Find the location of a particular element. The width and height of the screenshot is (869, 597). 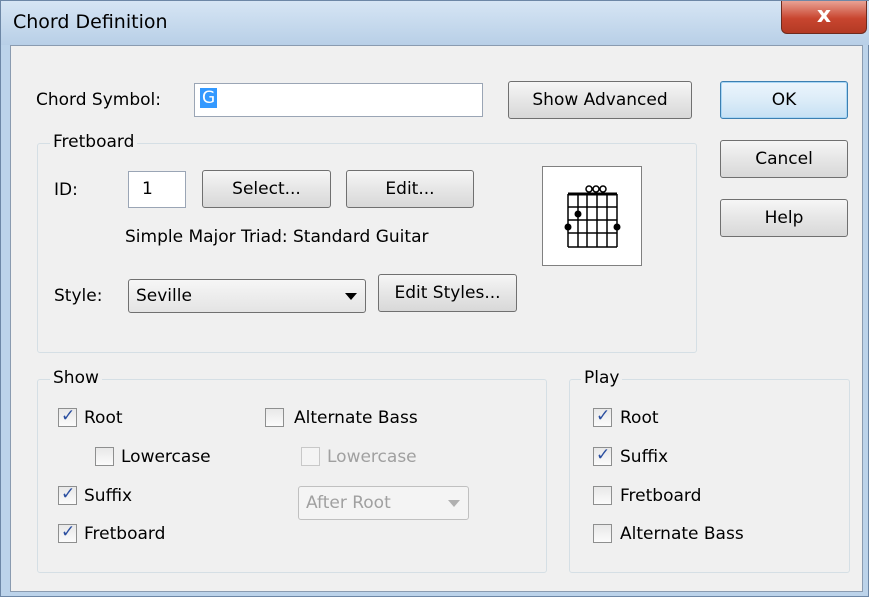

show-group-title: Show is located at coordinates (76, 378).